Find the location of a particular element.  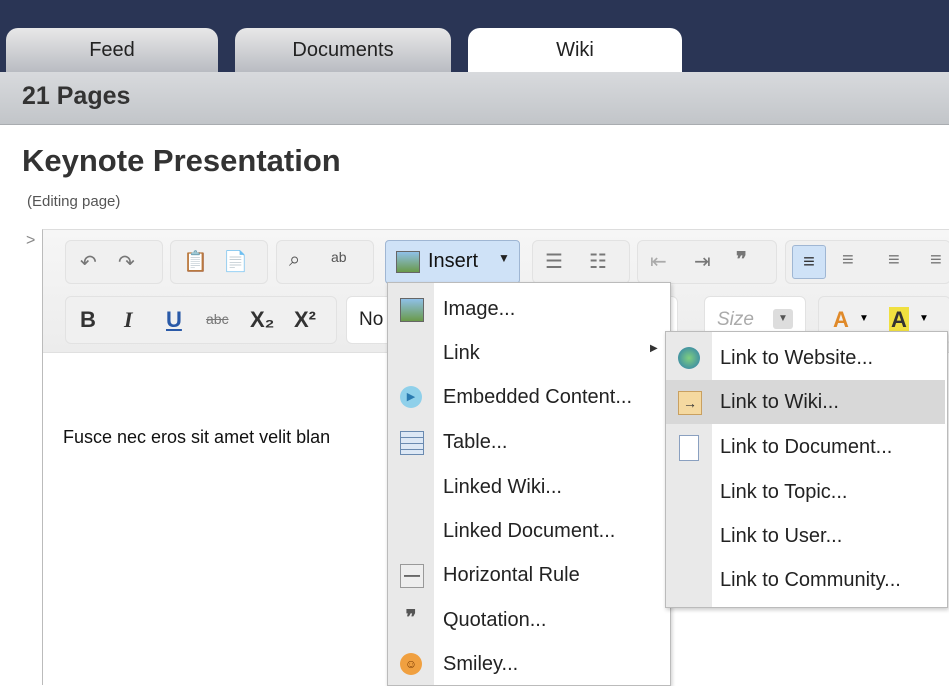

indent-group: ⇤ ⇥ ❞ is located at coordinates (707, 262).